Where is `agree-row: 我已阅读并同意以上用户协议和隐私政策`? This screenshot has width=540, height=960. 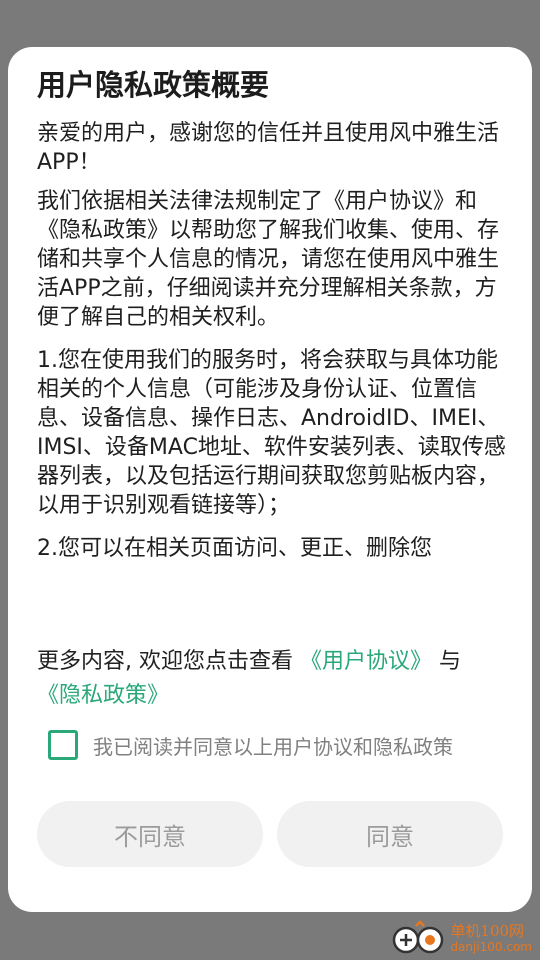
agree-row: 我已阅读并同意以上用户协议和隐私政策 is located at coordinates (250, 745).